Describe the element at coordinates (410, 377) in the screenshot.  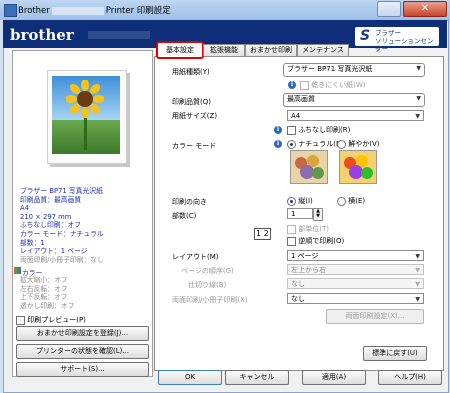
I see `help-button: ヘルプ(H)` at that location.